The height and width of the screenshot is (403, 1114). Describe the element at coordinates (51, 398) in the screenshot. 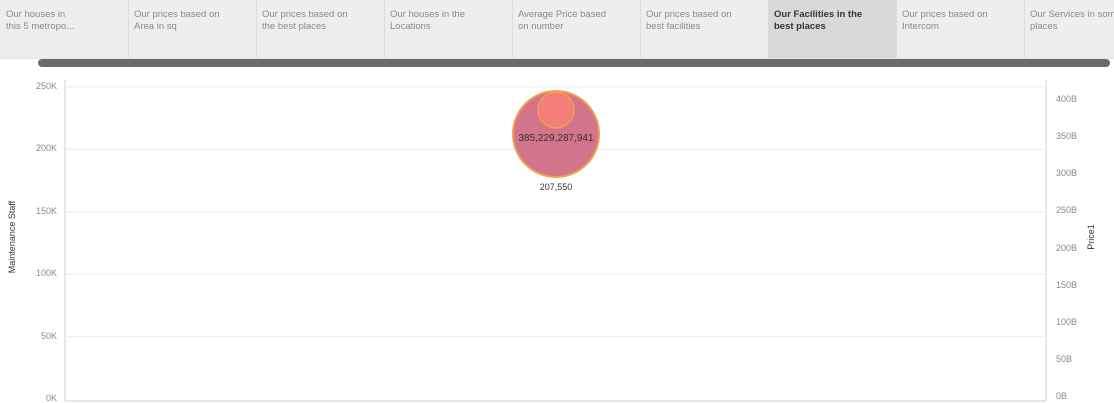

I see `y-tick-label-left: 0K` at that location.